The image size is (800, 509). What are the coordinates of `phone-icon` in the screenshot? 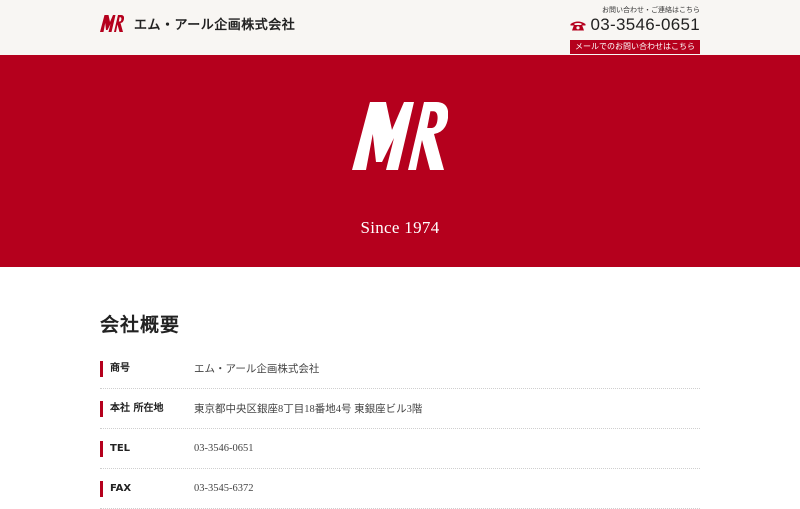 It's located at (578, 25).